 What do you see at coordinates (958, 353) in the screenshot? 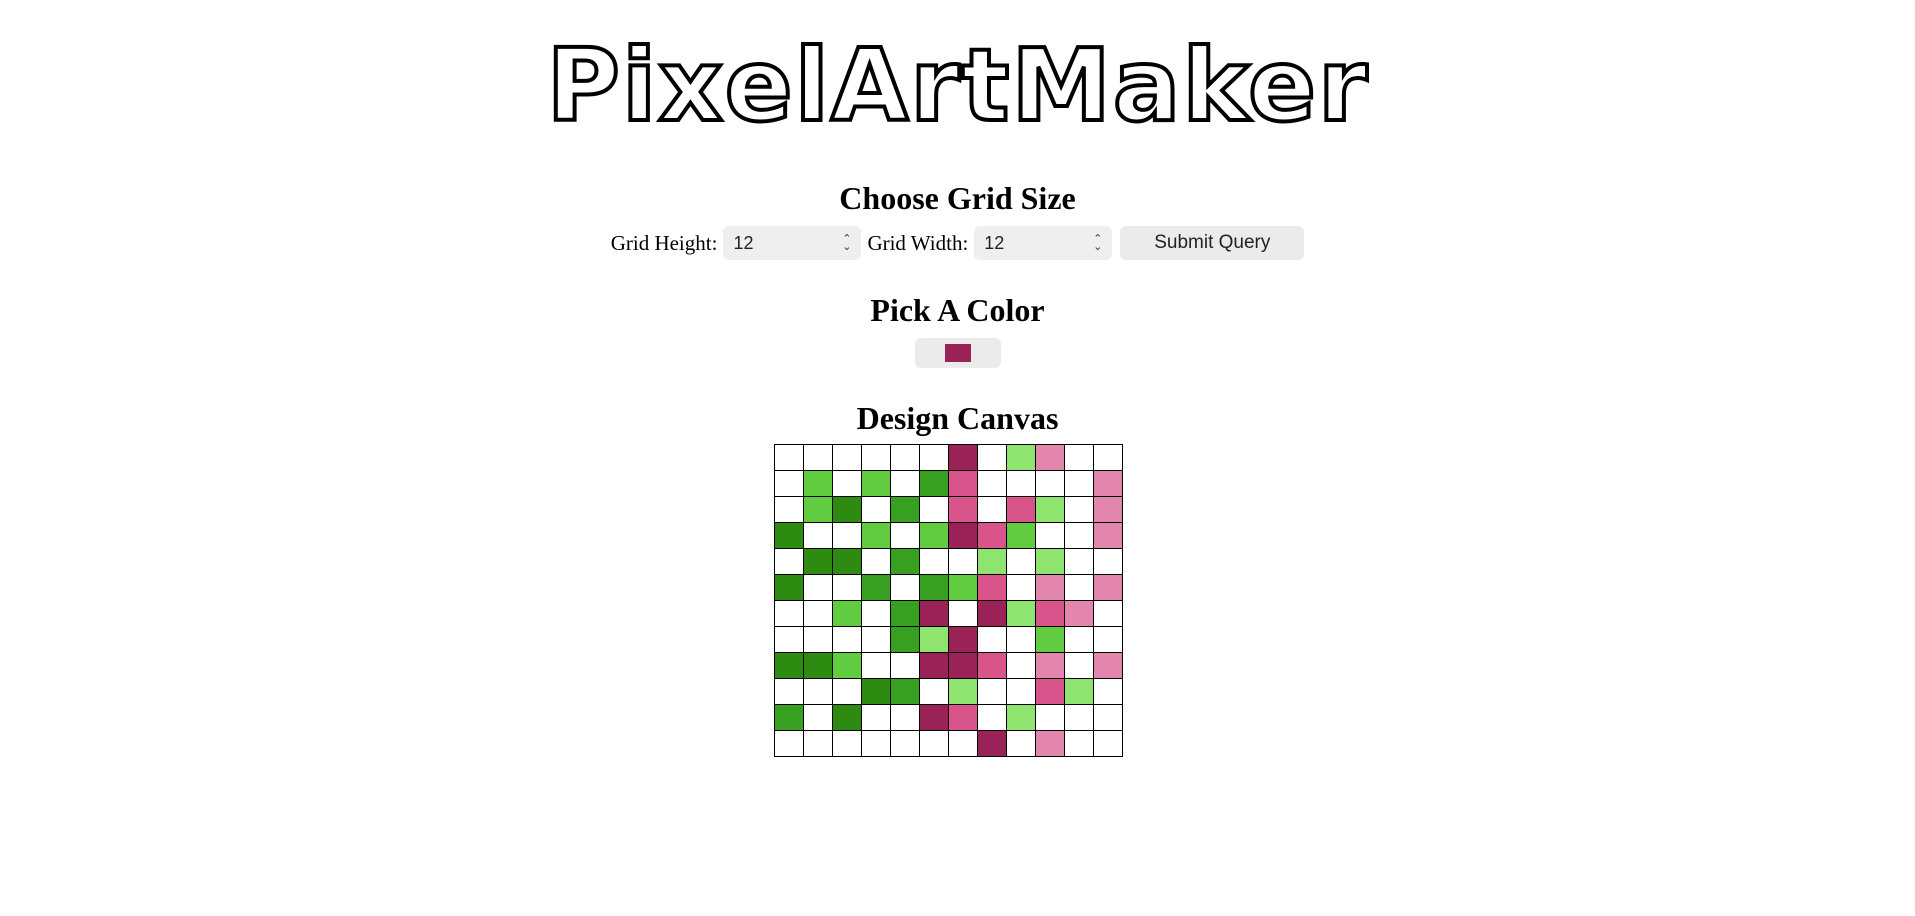
I see `color-picker` at bounding box center [958, 353].